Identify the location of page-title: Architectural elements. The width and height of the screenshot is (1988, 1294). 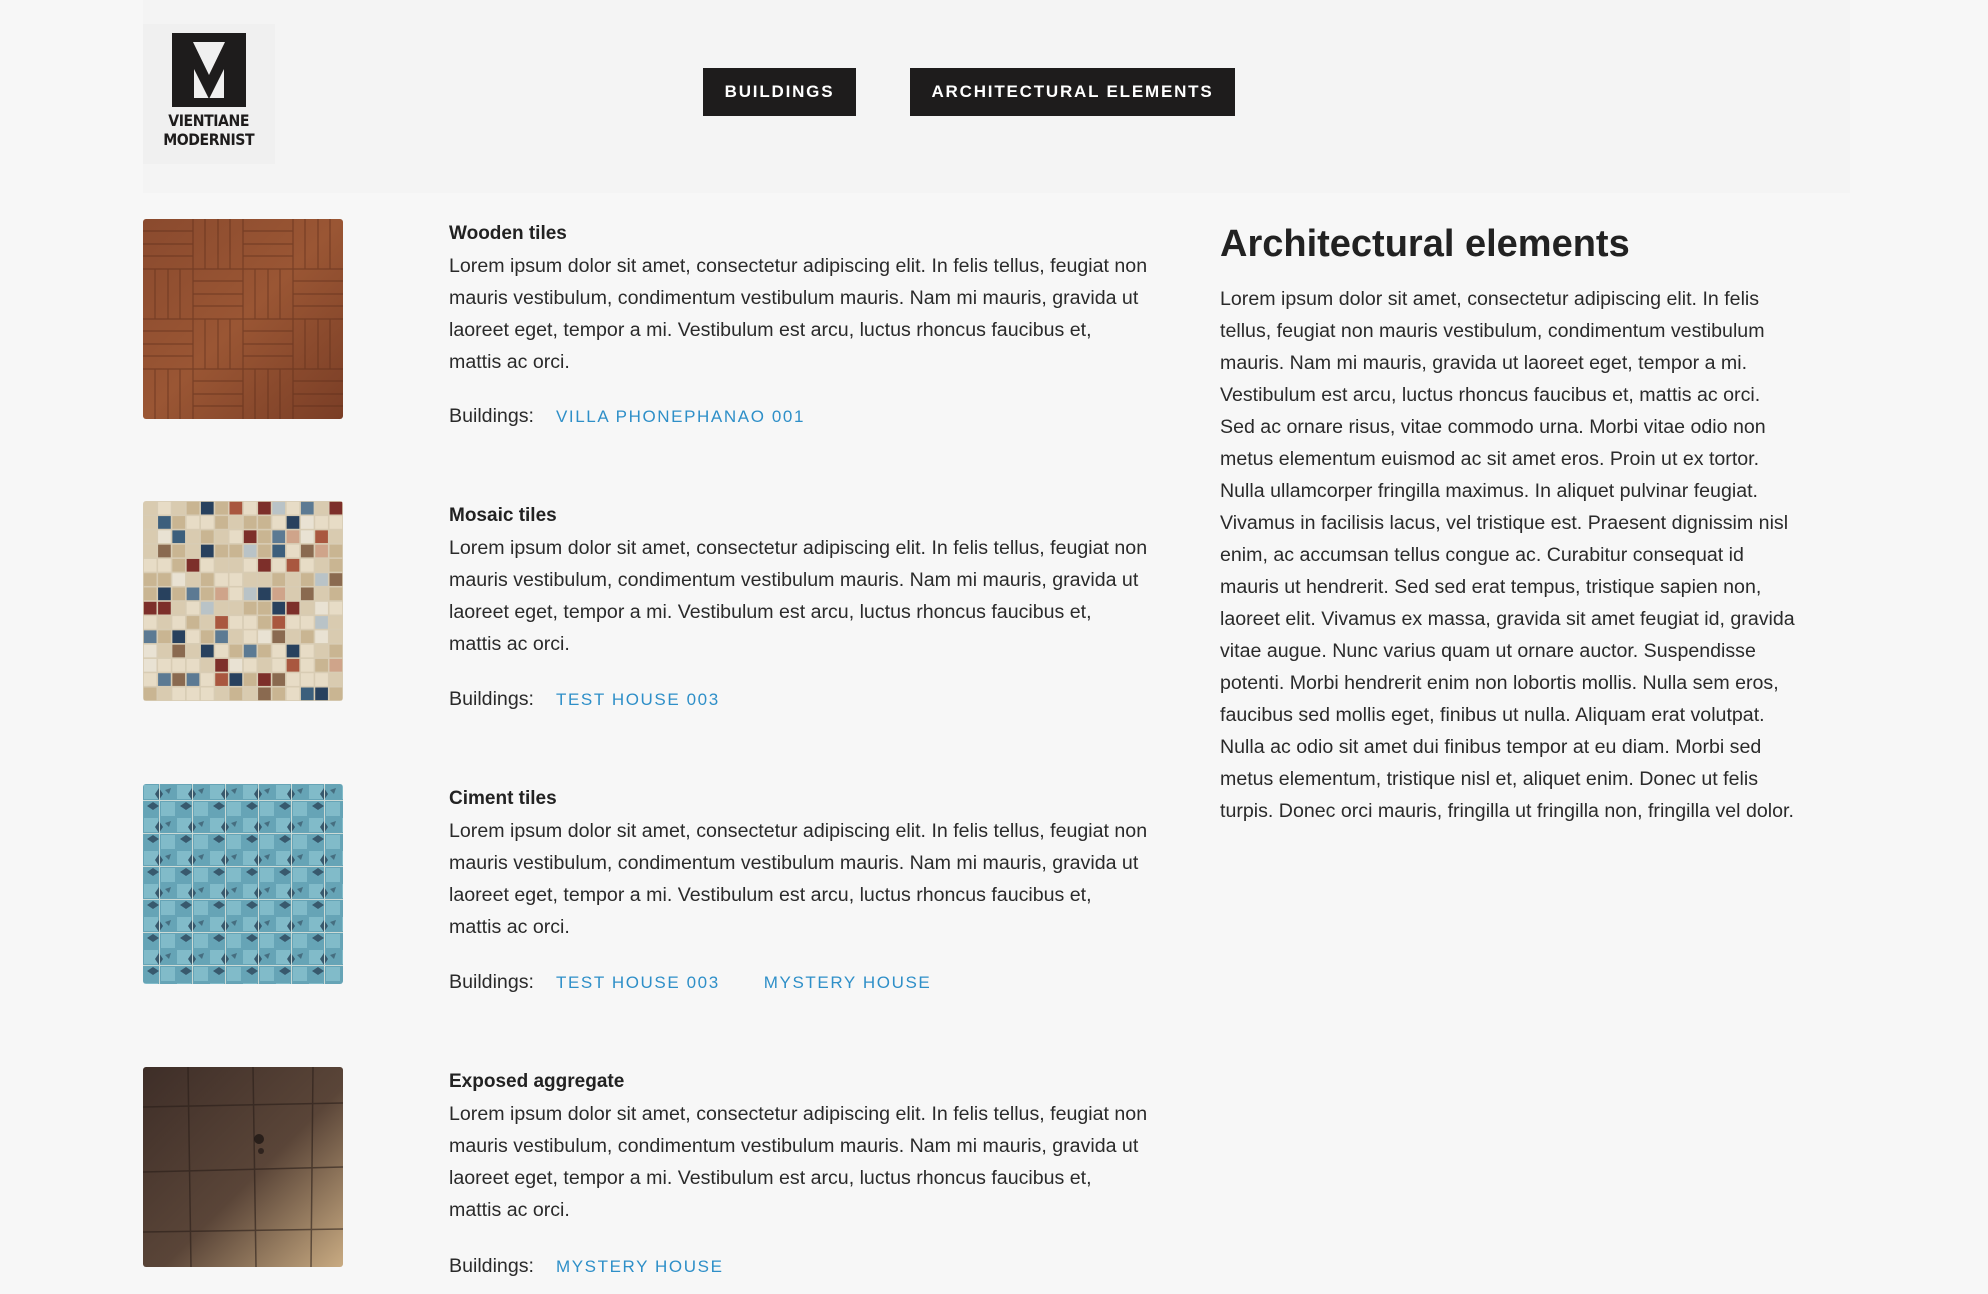
(1425, 244).